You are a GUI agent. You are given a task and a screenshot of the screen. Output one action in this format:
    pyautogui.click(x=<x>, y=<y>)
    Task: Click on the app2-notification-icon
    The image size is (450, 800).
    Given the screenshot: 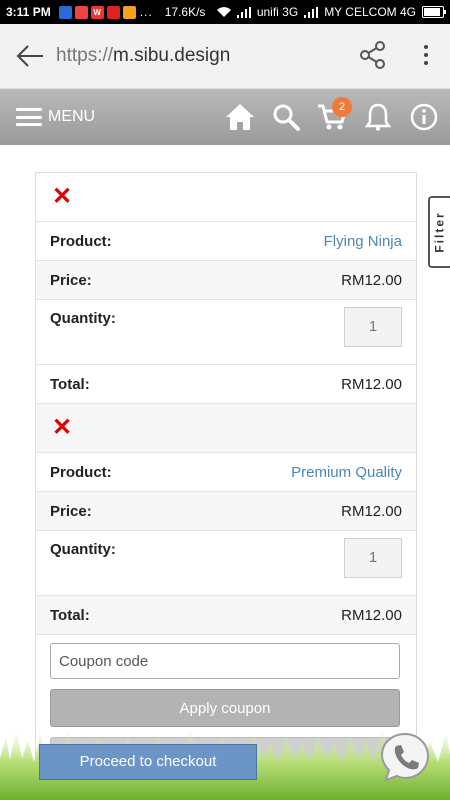 What is the action you would take?
    pyautogui.click(x=113, y=12)
    